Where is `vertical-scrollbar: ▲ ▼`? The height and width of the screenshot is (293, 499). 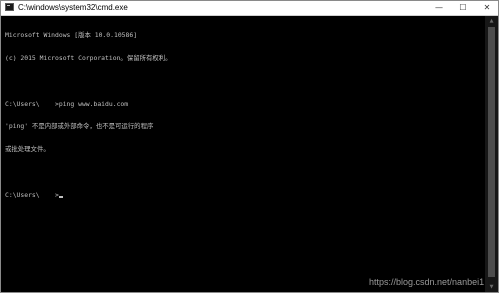 vertical-scrollbar: ▲ ▼ is located at coordinates (491, 154).